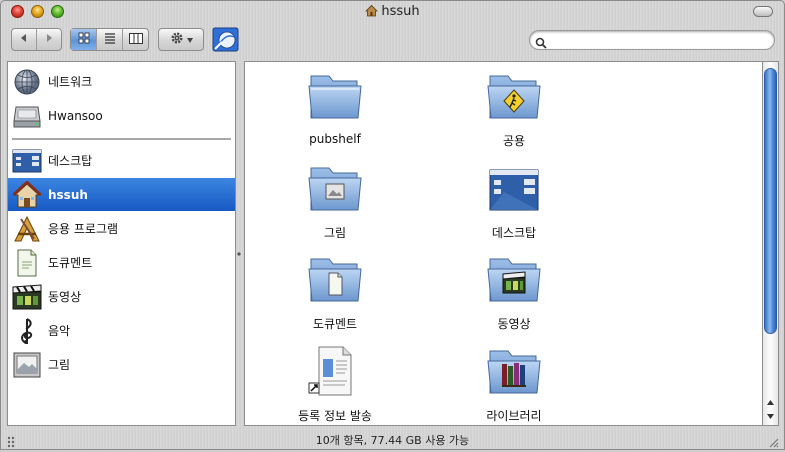  I want to click on pictures-folder-icon, so click(335, 192).